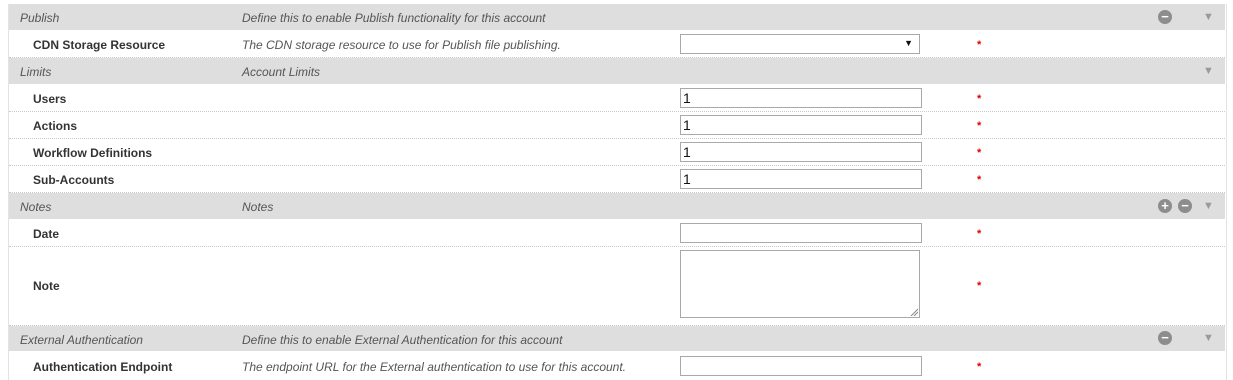 Image resolution: width=1233 pixels, height=380 pixels. What do you see at coordinates (81, 340) in the screenshot?
I see `section-title: External Authentication` at bounding box center [81, 340].